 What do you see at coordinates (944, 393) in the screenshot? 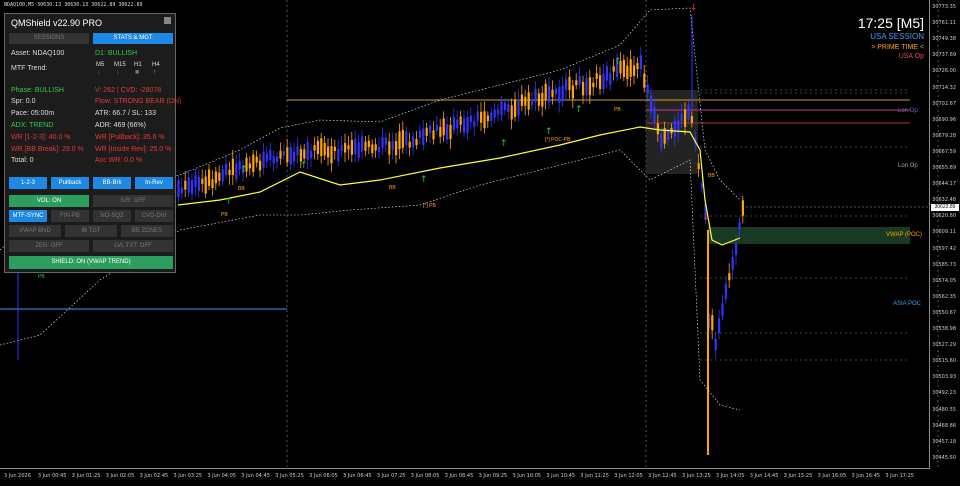
I see `price-tick-label: 30492.23` at bounding box center [944, 393].